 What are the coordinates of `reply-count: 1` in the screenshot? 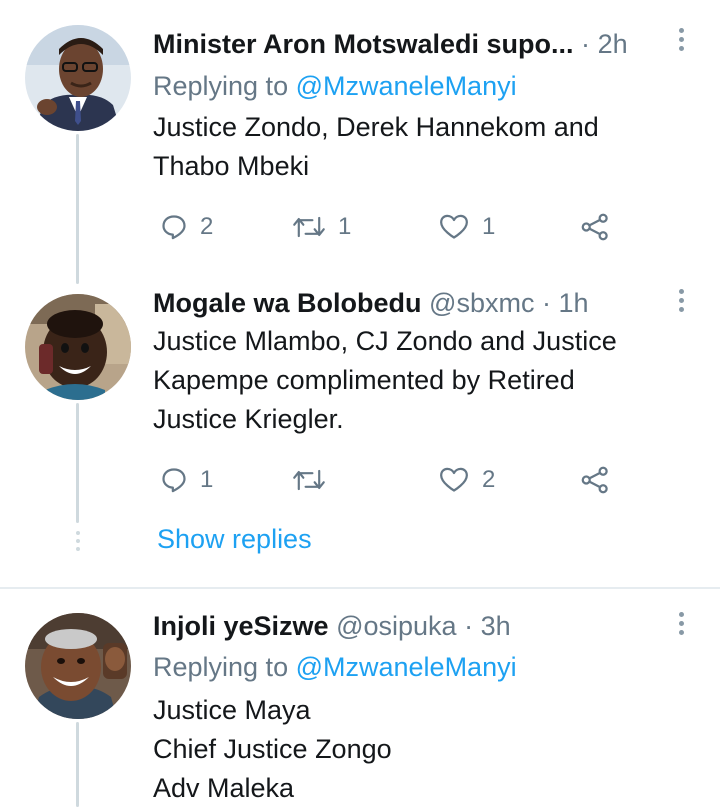 It's located at (207, 479).